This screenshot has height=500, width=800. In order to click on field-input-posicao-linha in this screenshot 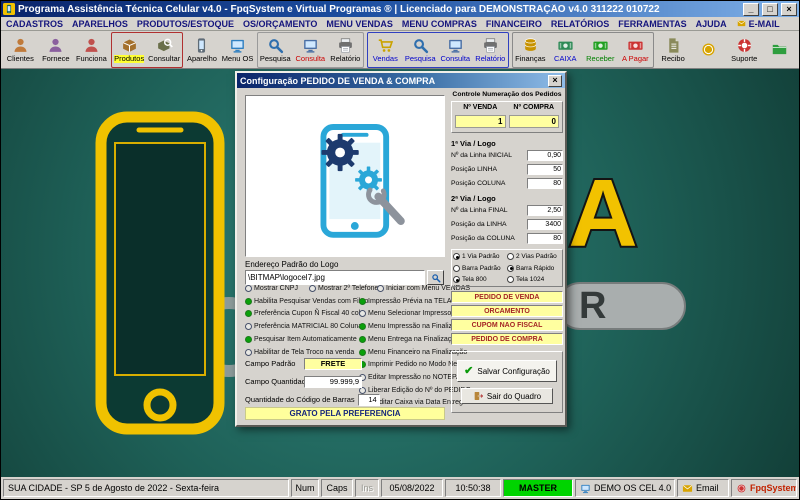, I will do `click(545, 169)`.